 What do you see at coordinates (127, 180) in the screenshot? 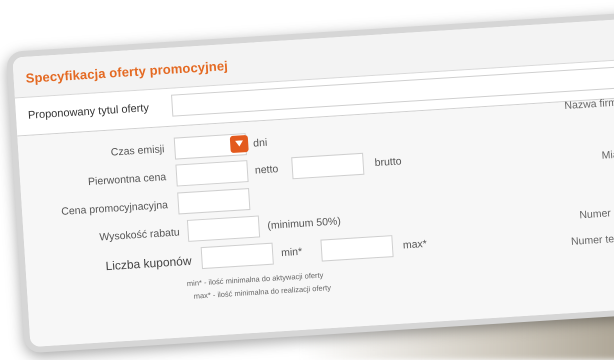
I see `original-price-label: Pierwontna cena` at bounding box center [127, 180].